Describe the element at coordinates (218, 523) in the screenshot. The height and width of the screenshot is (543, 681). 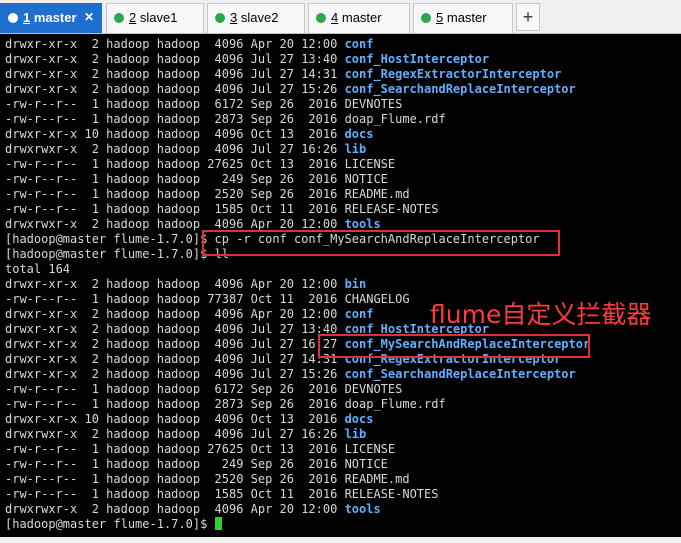
I see `cursor` at that location.